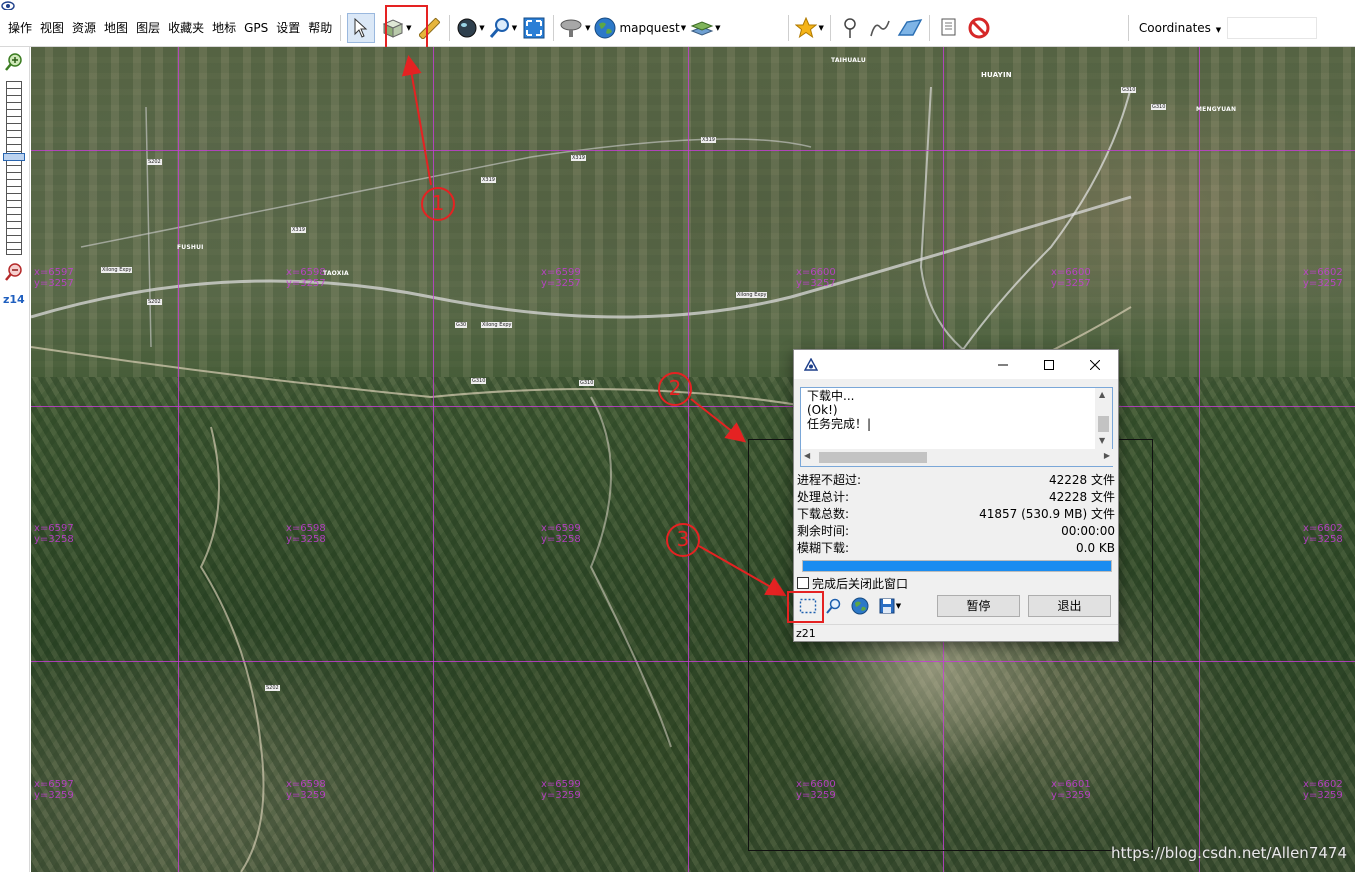 The image size is (1355, 872). What do you see at coordinates (84, 28) in the screenshot?
I see `menu-resources: 资源` at bounding box center [84, 28].